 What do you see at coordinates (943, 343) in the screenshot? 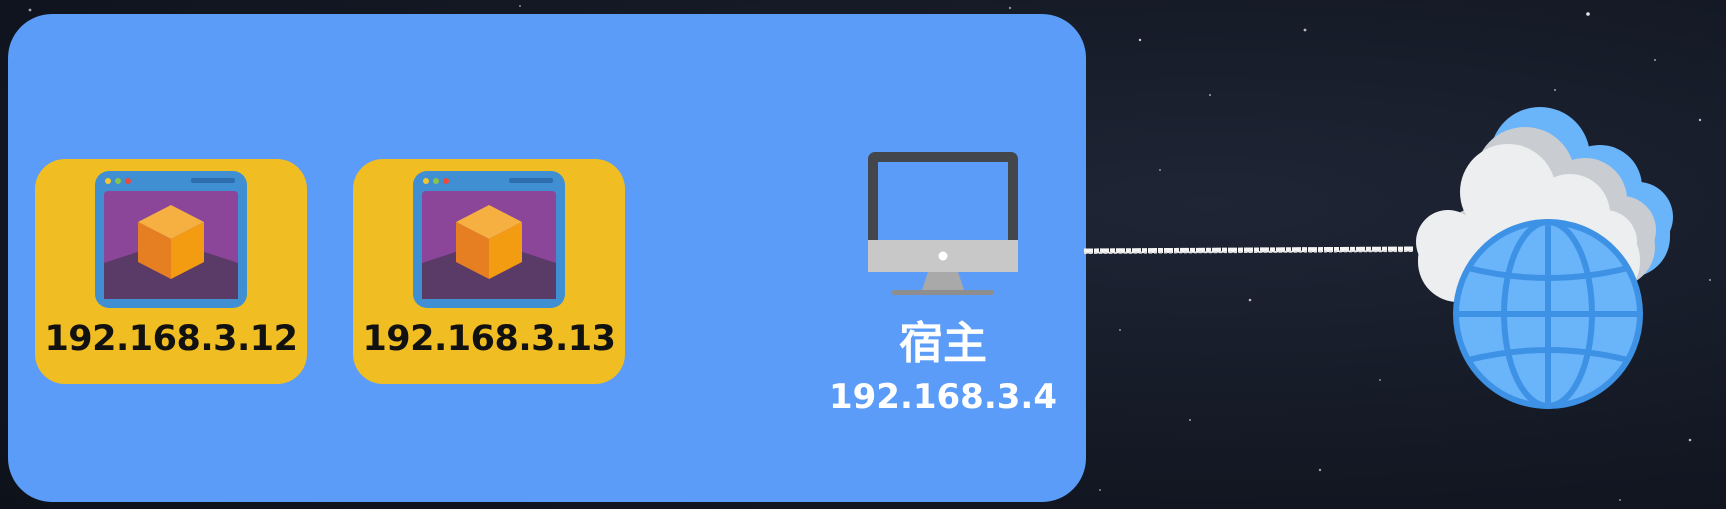
I see `host-title: 宿主` at bounding box center [943, 343].